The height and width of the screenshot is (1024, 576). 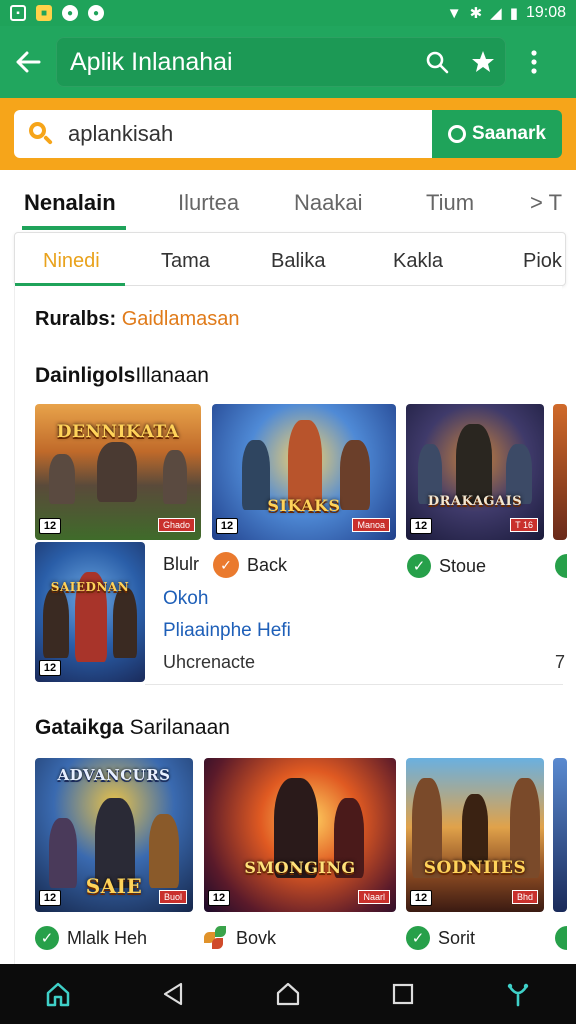 What do you see at coordinates (208, 203) in the screenshot?
I see `tab-primary-2: Ilurtea` at bounding box center [208, 203].